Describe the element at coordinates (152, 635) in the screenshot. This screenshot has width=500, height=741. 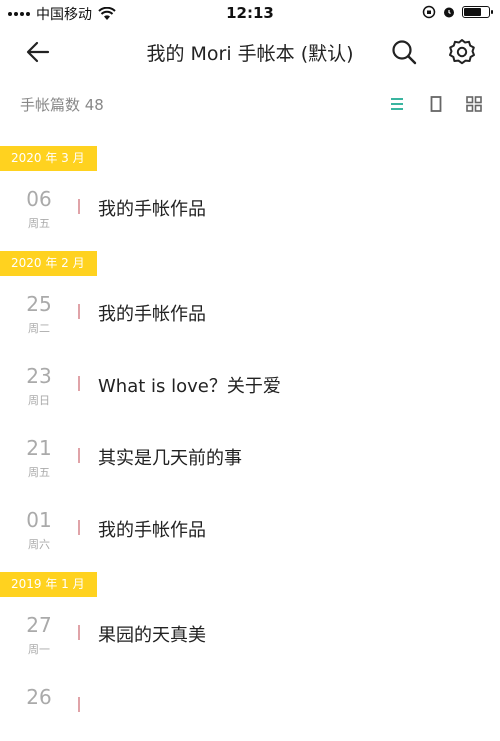
I see `entry-title: 果园的天真美` at that location.